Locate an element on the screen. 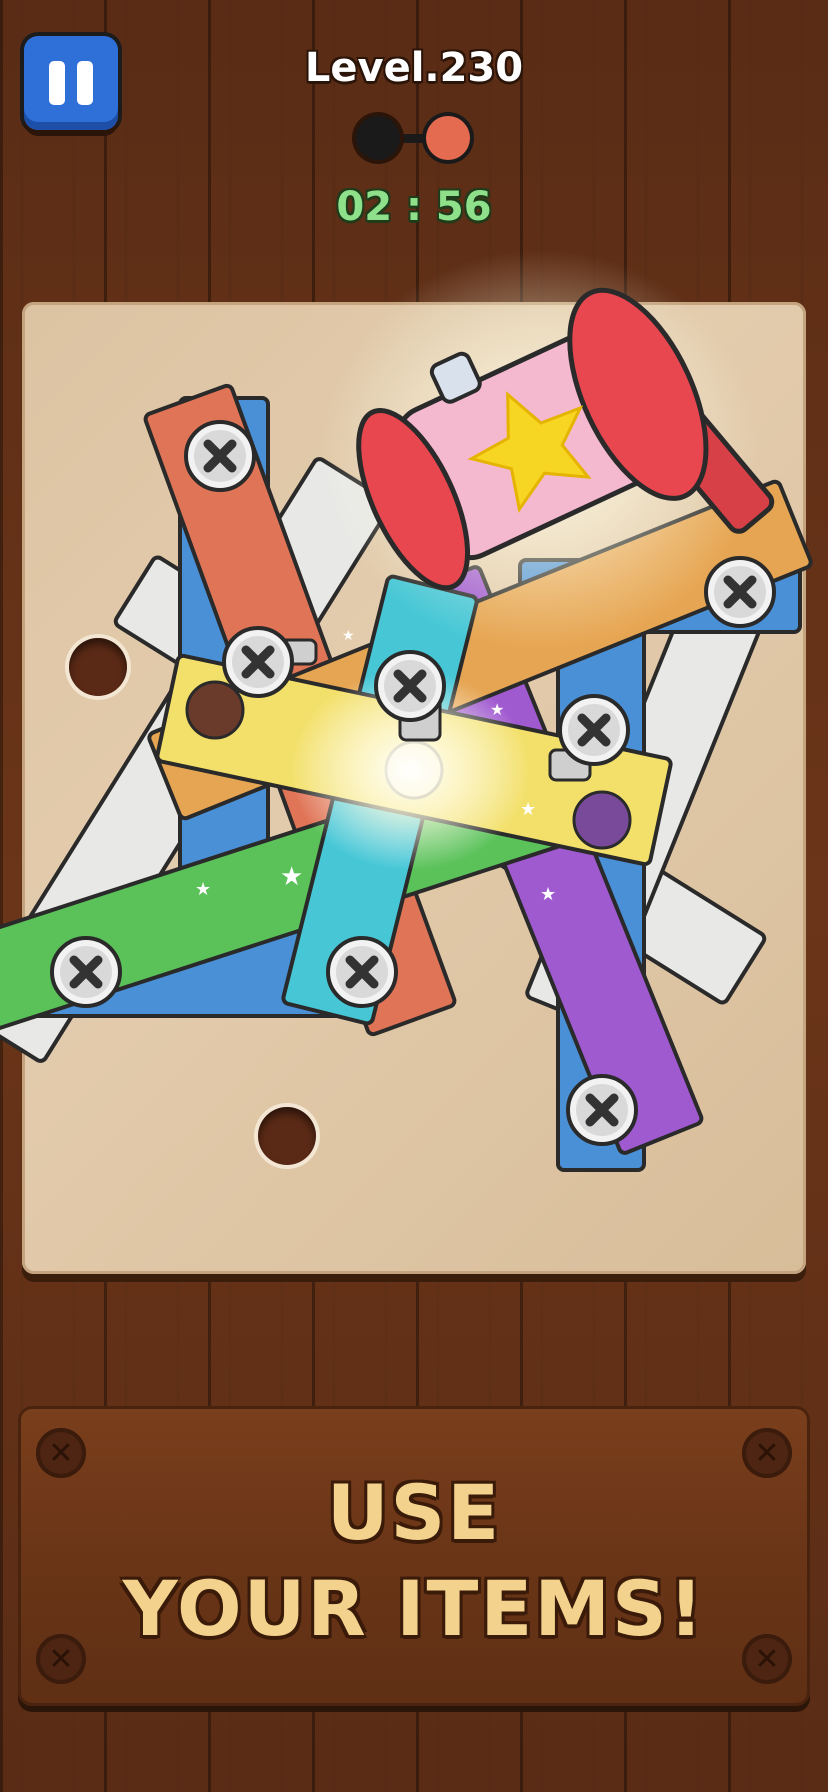 The height and width of the screenshot is (1792, 828). stage-progress is located at coordinates (414, 138).